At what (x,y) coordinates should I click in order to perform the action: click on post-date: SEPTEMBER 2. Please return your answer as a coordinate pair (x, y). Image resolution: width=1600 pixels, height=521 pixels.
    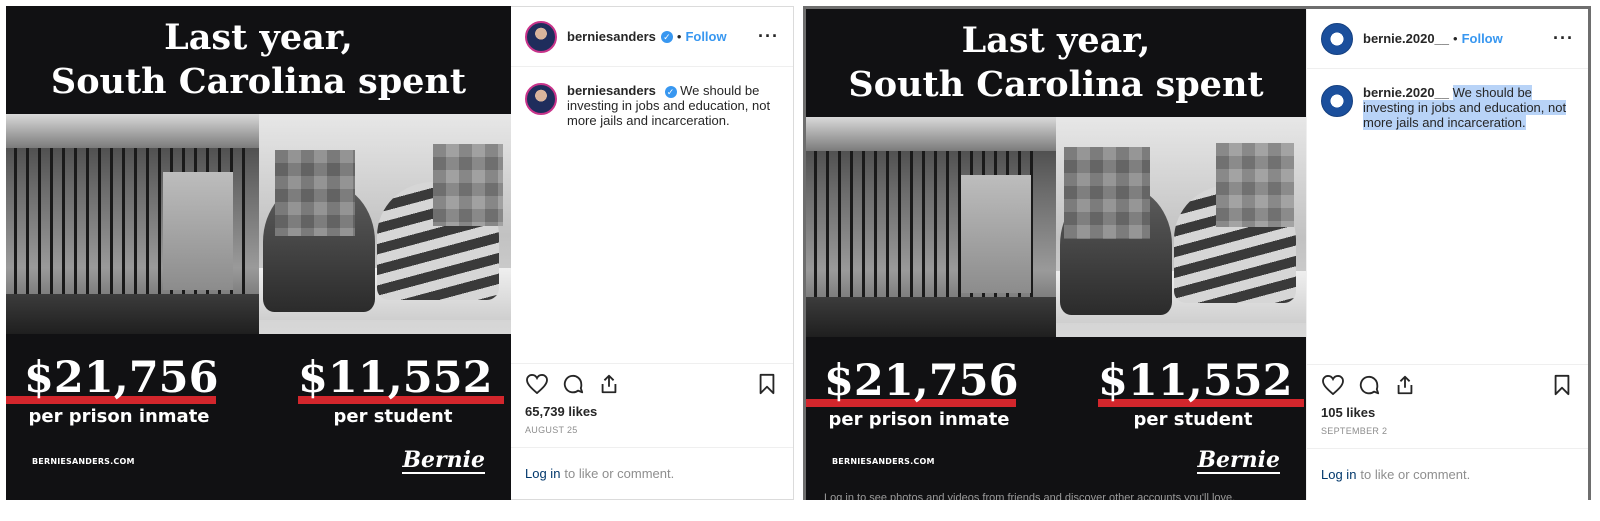
    Looking at the image, I should click on (1354, 431).